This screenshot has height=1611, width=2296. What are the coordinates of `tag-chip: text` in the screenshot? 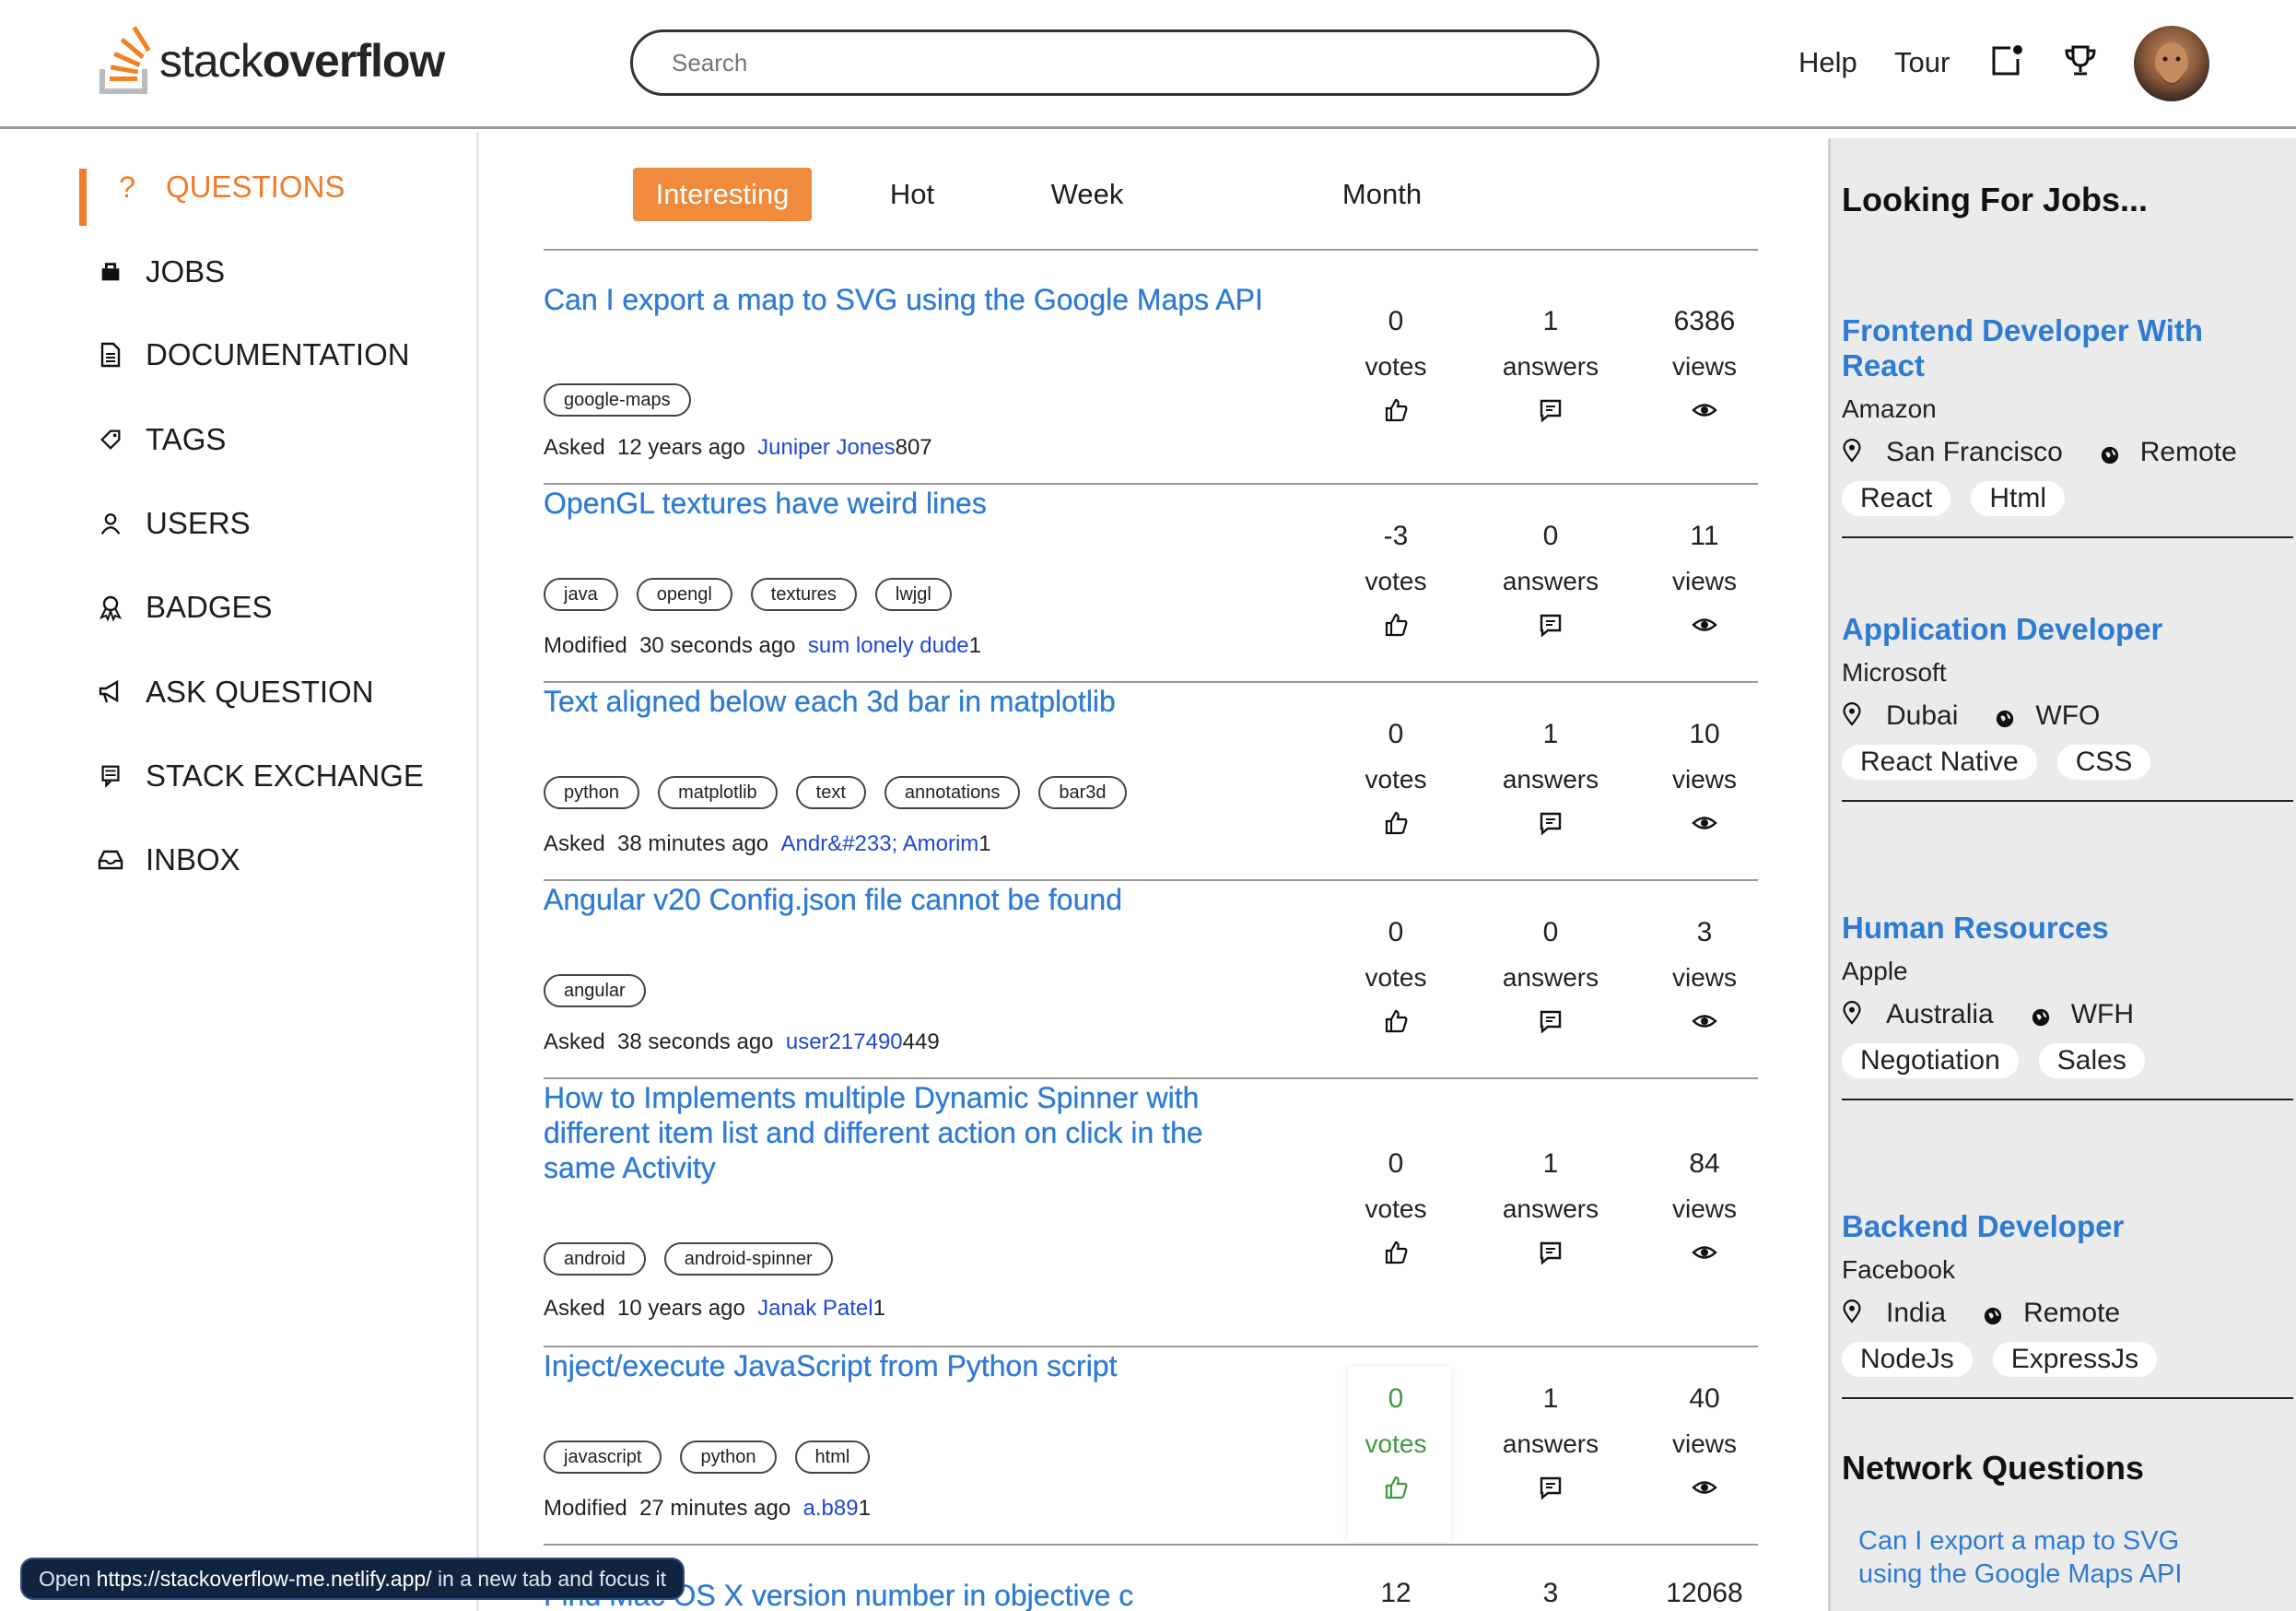 It's located at (831, 792).